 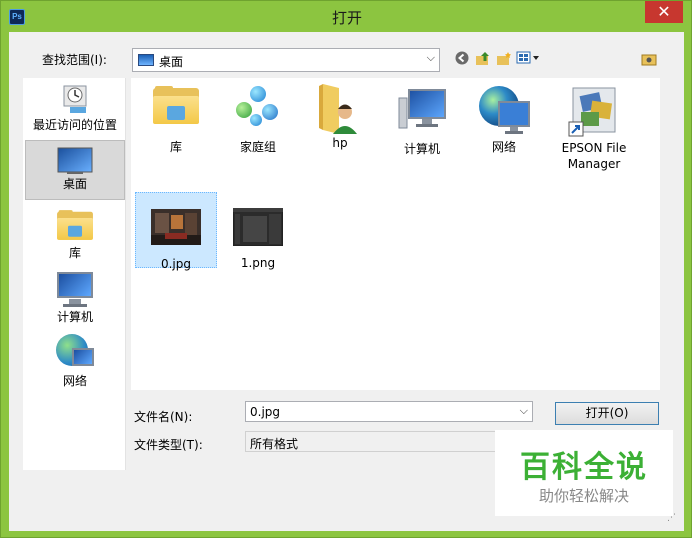 What do you see at coordinates (583, 496) in the screenshot?
I see `watermark-tagline: 助你轻松解决` at bounding box center [583, 496].